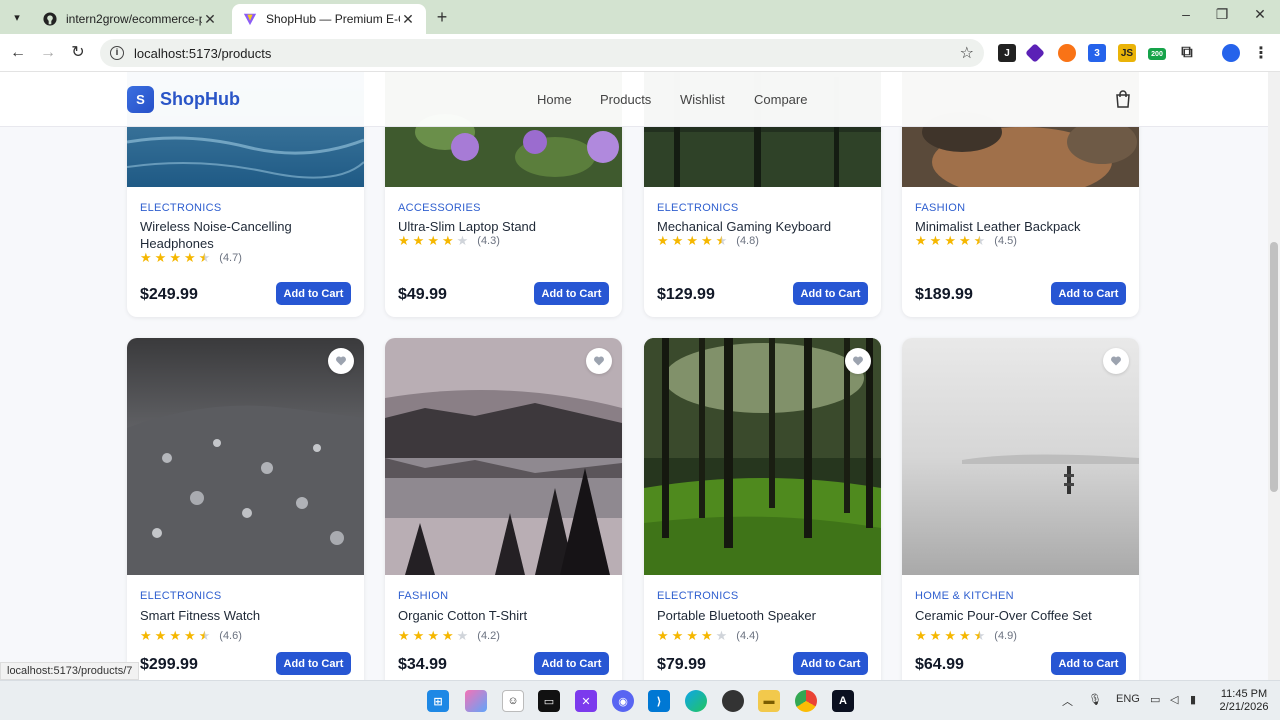  Describe the element at coordinates (329, 19) in the screenshot. I see `tab-shophub: ShopHub — Premium E-Comm ✕` at that location.